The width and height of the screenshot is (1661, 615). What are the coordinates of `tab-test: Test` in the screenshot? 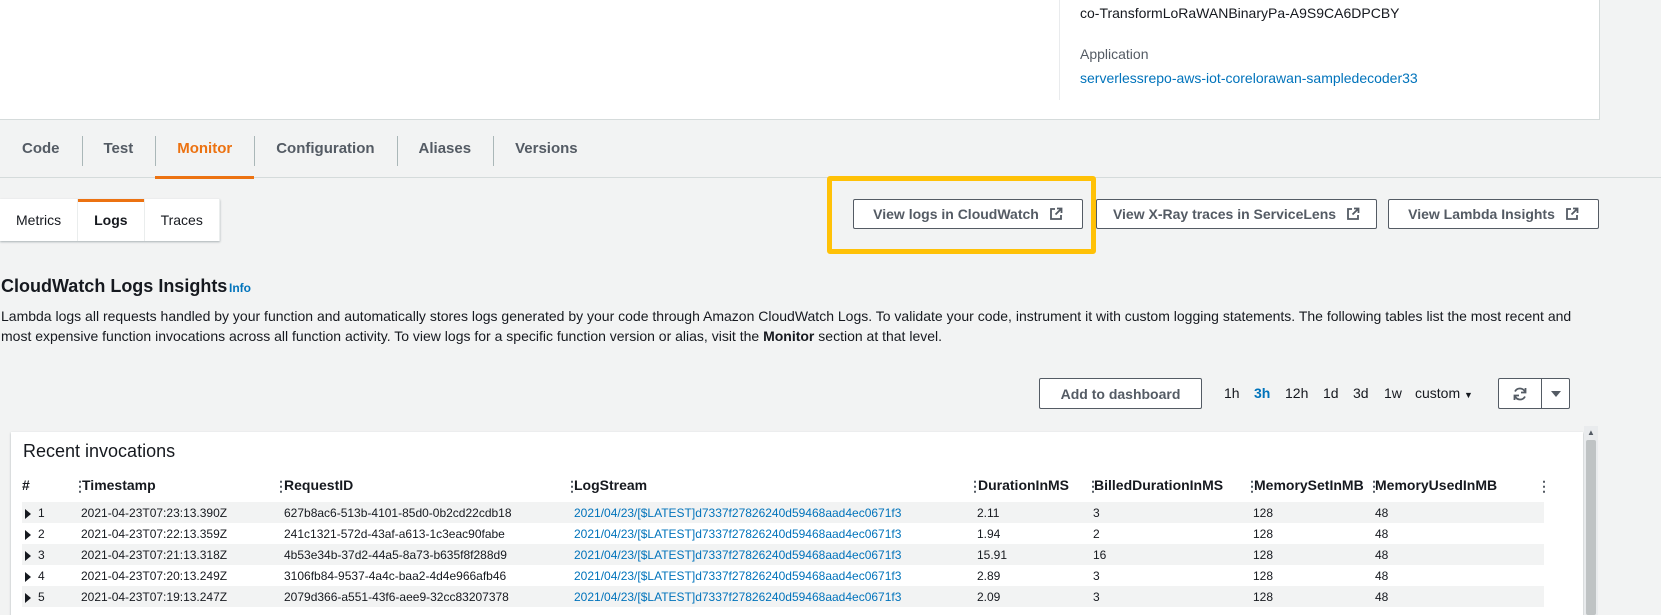 It's located at (118, 152).